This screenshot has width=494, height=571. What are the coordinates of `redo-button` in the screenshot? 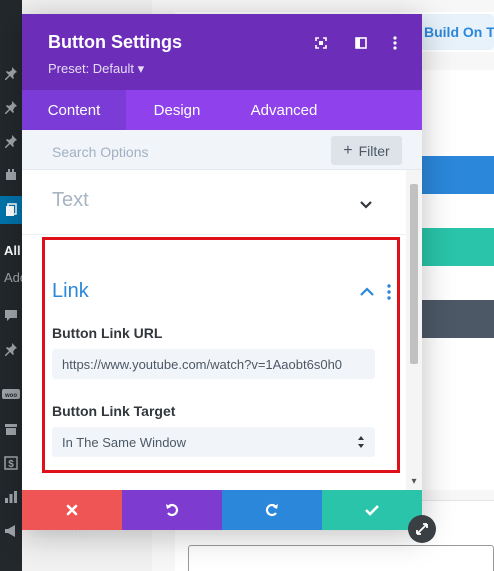 It's located at (272, 510).